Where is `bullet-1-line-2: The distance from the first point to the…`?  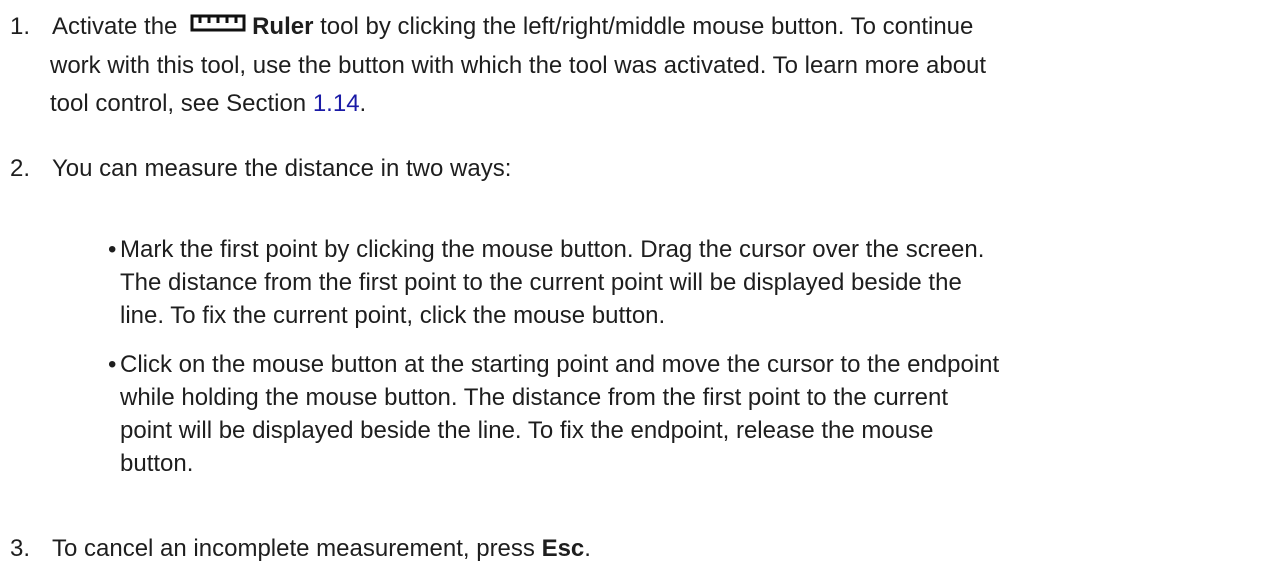
bullet-1-line-2: The distance from the first point to the… is located at coordinates (541, 282).